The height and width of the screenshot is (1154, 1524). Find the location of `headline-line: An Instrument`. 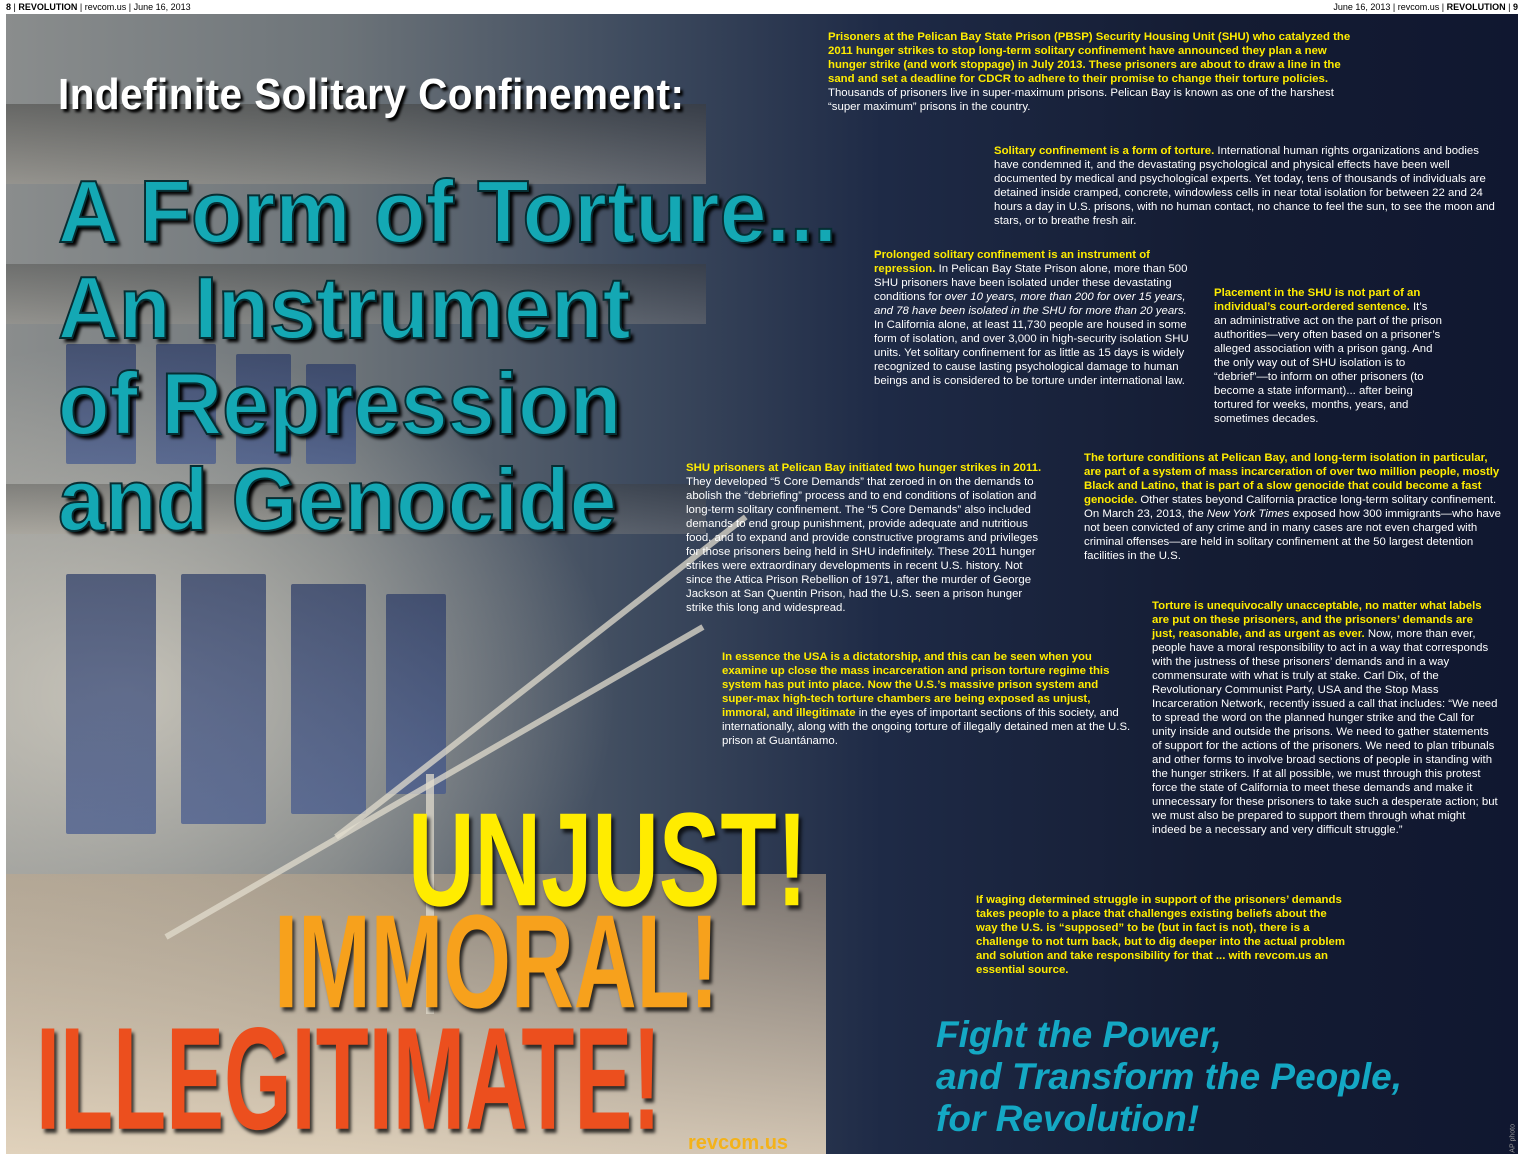

headline-line: An Instrument is located at coordinates (344, 307).